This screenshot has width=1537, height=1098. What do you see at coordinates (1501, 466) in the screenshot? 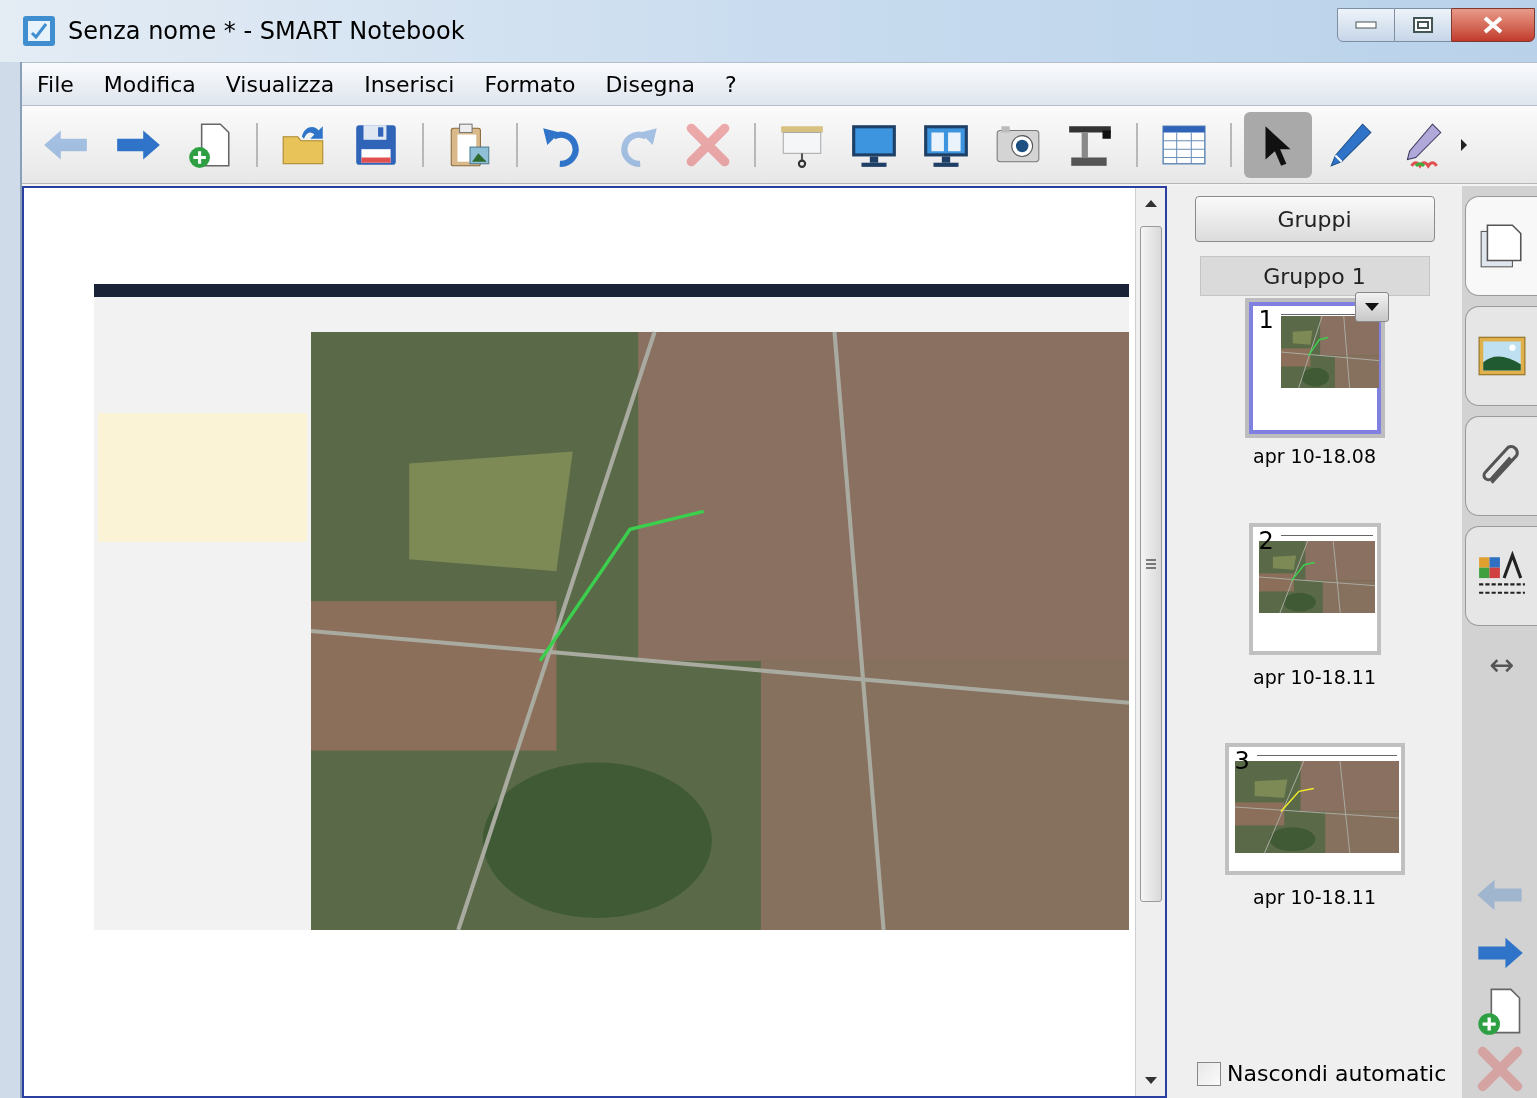
I see `attachments-tab` at bounding box center [1501, 466].